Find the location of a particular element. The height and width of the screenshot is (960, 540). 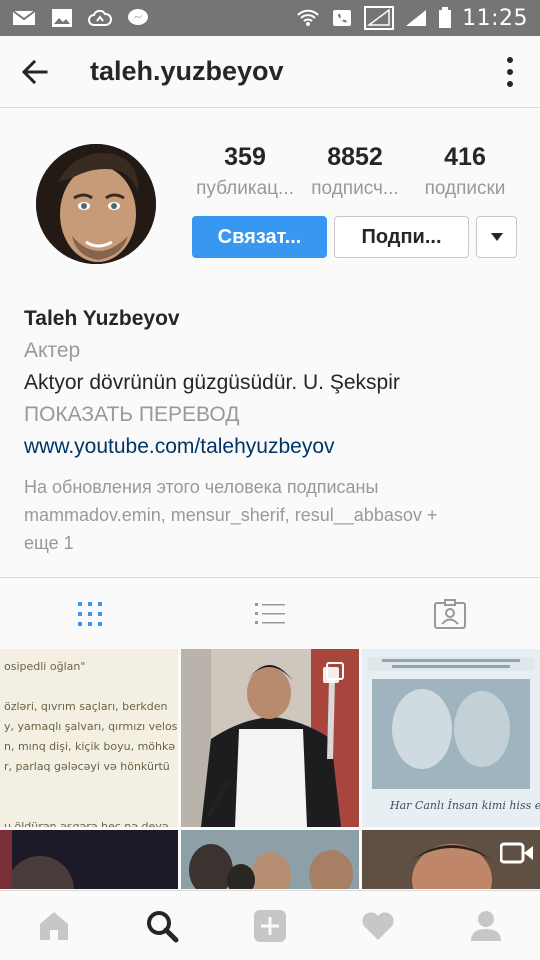

nav-profile is located at coordinates (486, 925).